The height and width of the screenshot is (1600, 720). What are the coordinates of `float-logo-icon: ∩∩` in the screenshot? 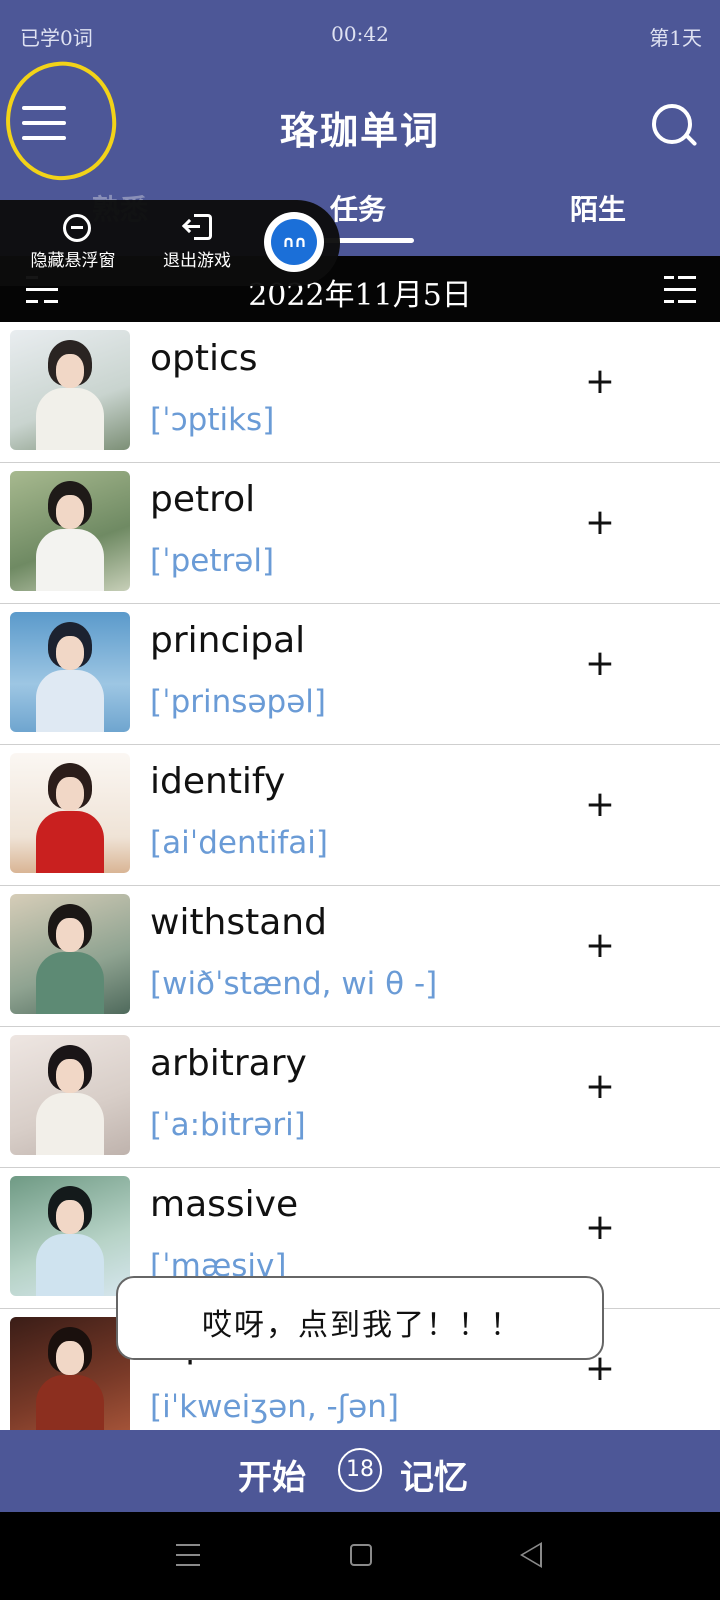 It's located at (294, 242).